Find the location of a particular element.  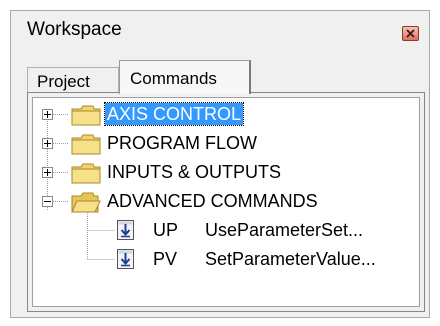

command-code: UP is located at coordinates (166, 230).